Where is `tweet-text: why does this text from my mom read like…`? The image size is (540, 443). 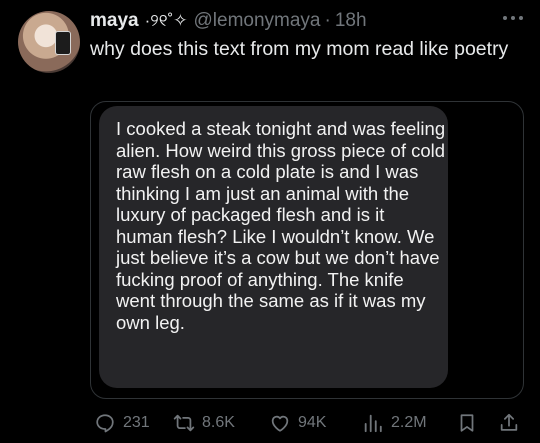
tweet-text: why does this text from my mom read like… is located at coordinates (299, 49).